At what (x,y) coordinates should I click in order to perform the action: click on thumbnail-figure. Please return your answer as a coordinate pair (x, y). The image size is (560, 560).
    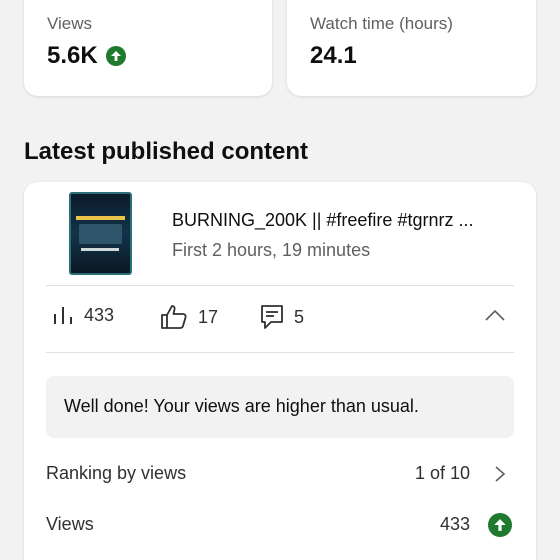
    Looking at the image, I should click on (100, 234).